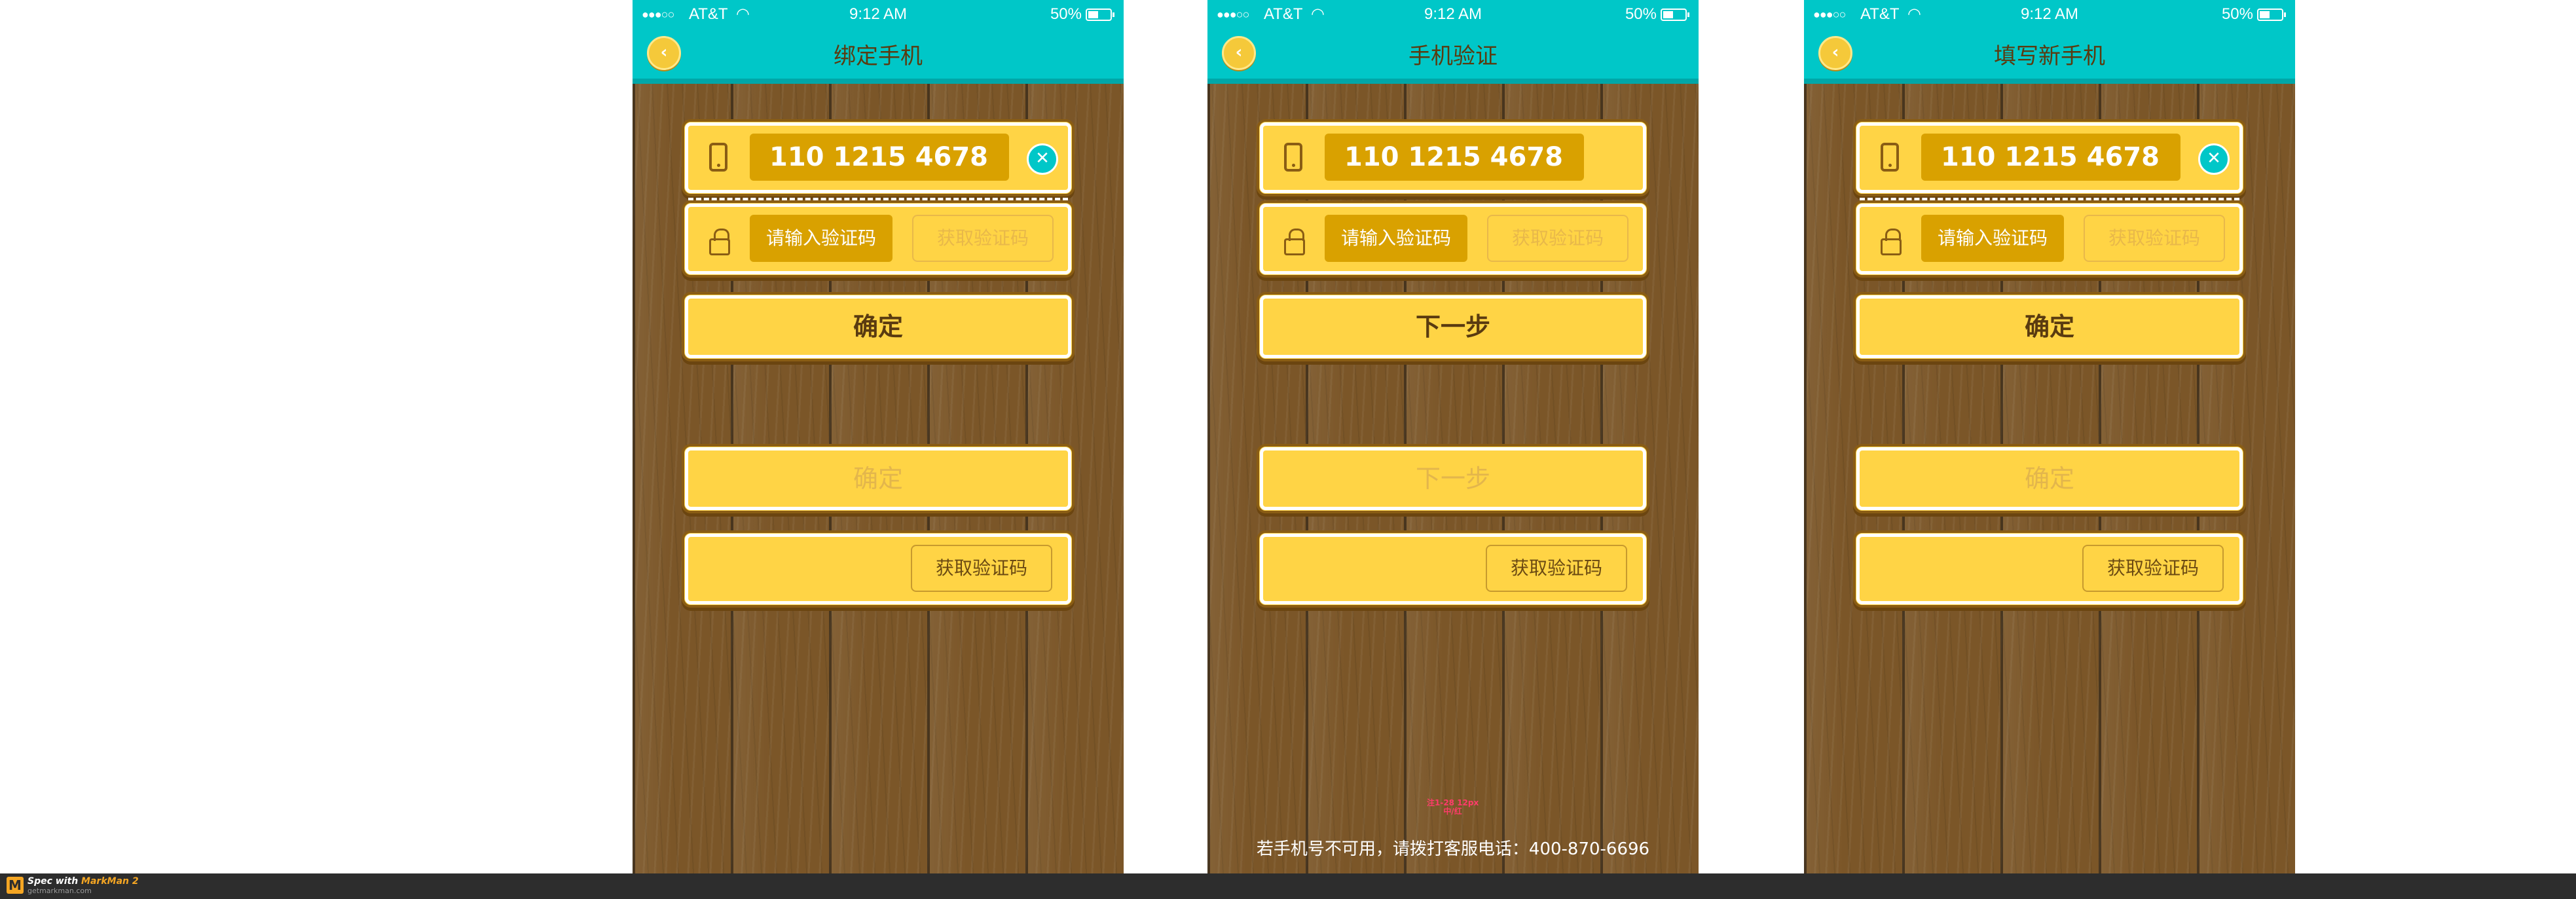  I want to click on markman-logo-icon: M, so click(15, 886).